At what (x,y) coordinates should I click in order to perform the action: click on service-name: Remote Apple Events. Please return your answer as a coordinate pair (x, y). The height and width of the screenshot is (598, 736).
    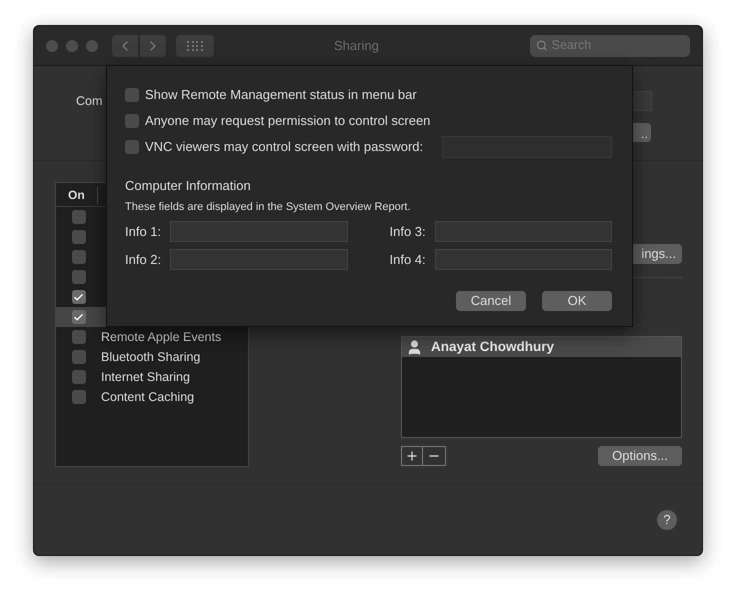
    Looking at the image, I should click on (161, 337).